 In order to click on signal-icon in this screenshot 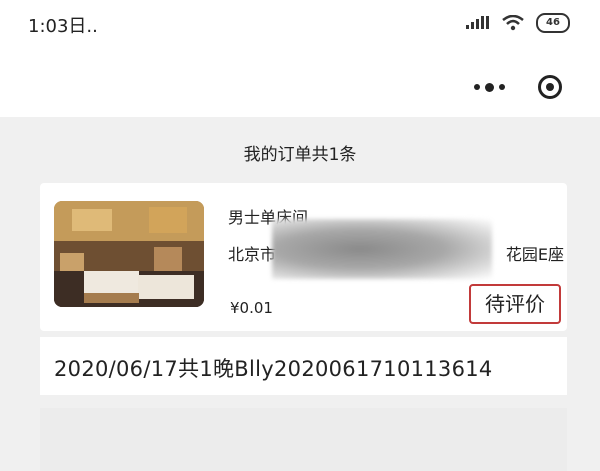, I will do `click(477, 22)`.